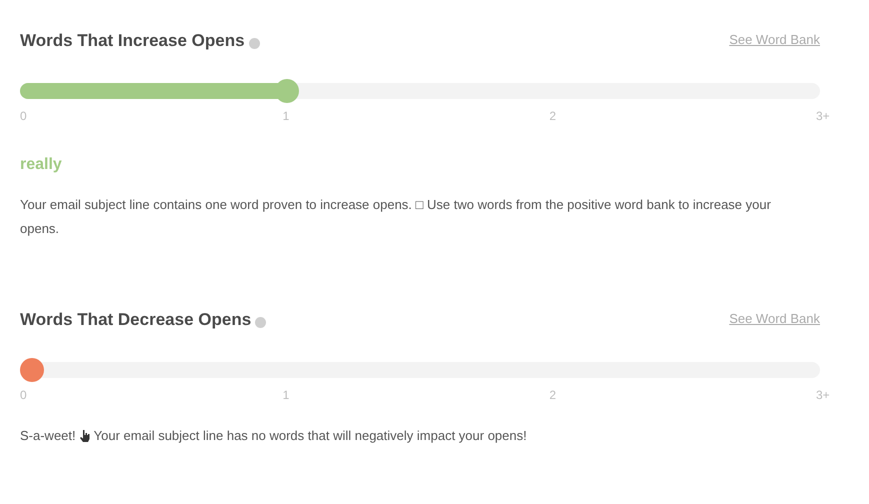  I want to click on result-message: S-a-weet!, so click(48, 436).